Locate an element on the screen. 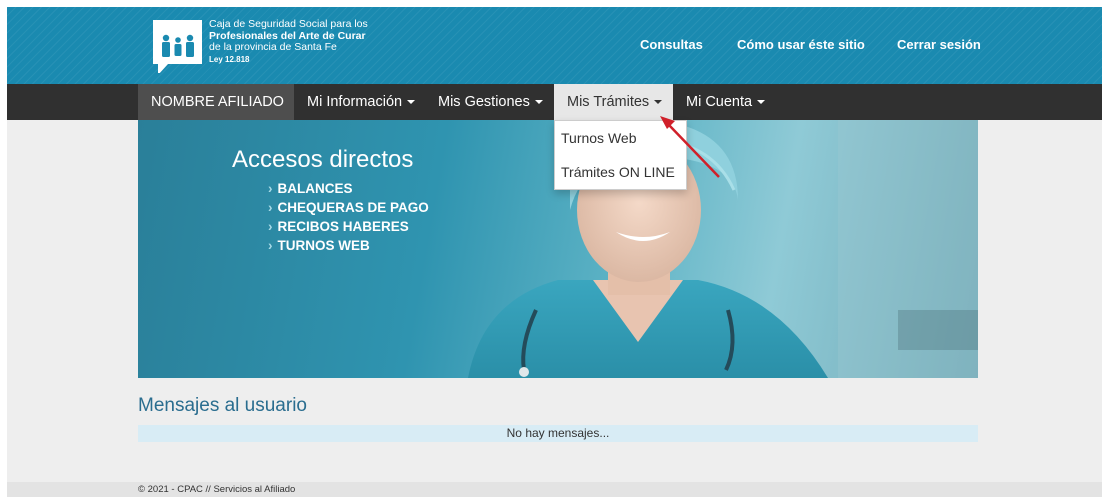  nav-user-name: NOMBRE AFILIADO is located at coordinates (216, 102).